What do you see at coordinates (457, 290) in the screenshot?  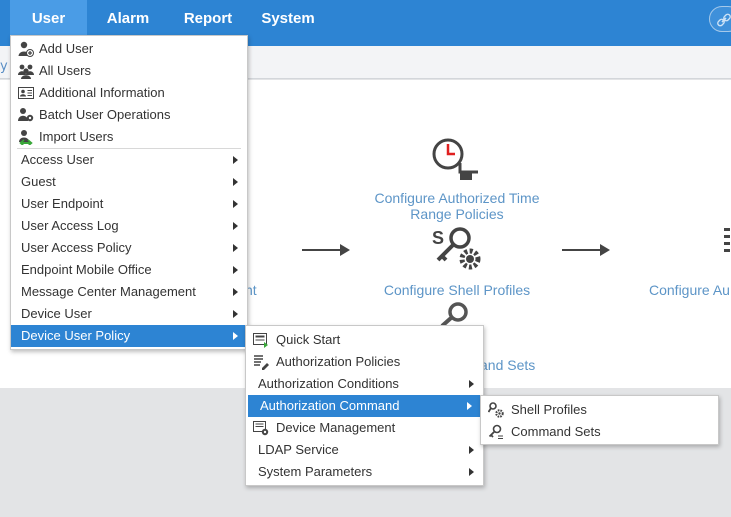 I see `configure-shell-profiles-link: Configure Shell Profiles` at bounding box center [457, 290].